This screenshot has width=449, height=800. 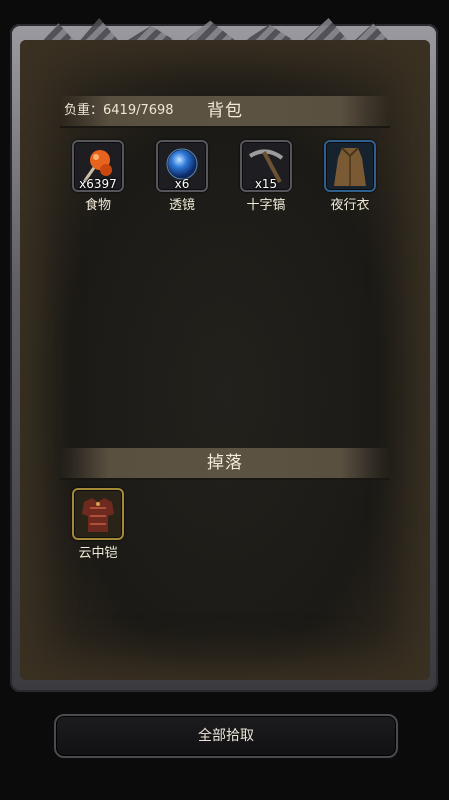 I want to click on backpack-item-lens: x6 透镜, so click(x=182, y=176).